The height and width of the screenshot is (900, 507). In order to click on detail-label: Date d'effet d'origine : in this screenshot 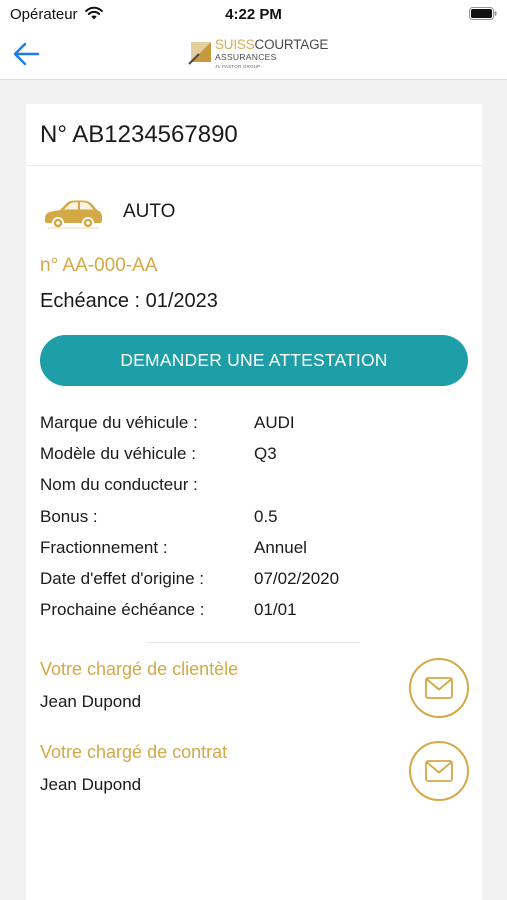, I will do `click(122, 578)`.